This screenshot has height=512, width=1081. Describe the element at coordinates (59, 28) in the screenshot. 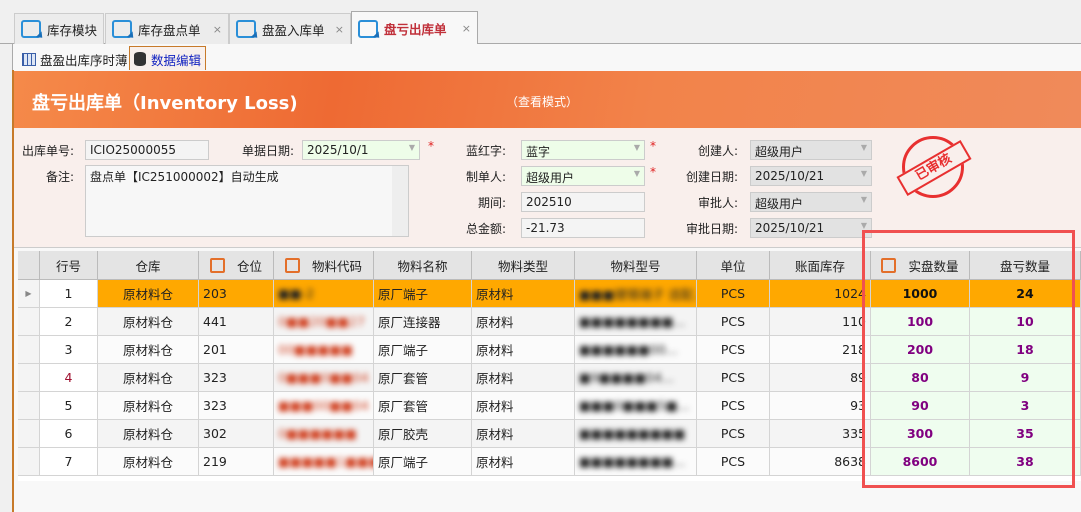

I see `tab-inventory-module: 库存模块` at that location.